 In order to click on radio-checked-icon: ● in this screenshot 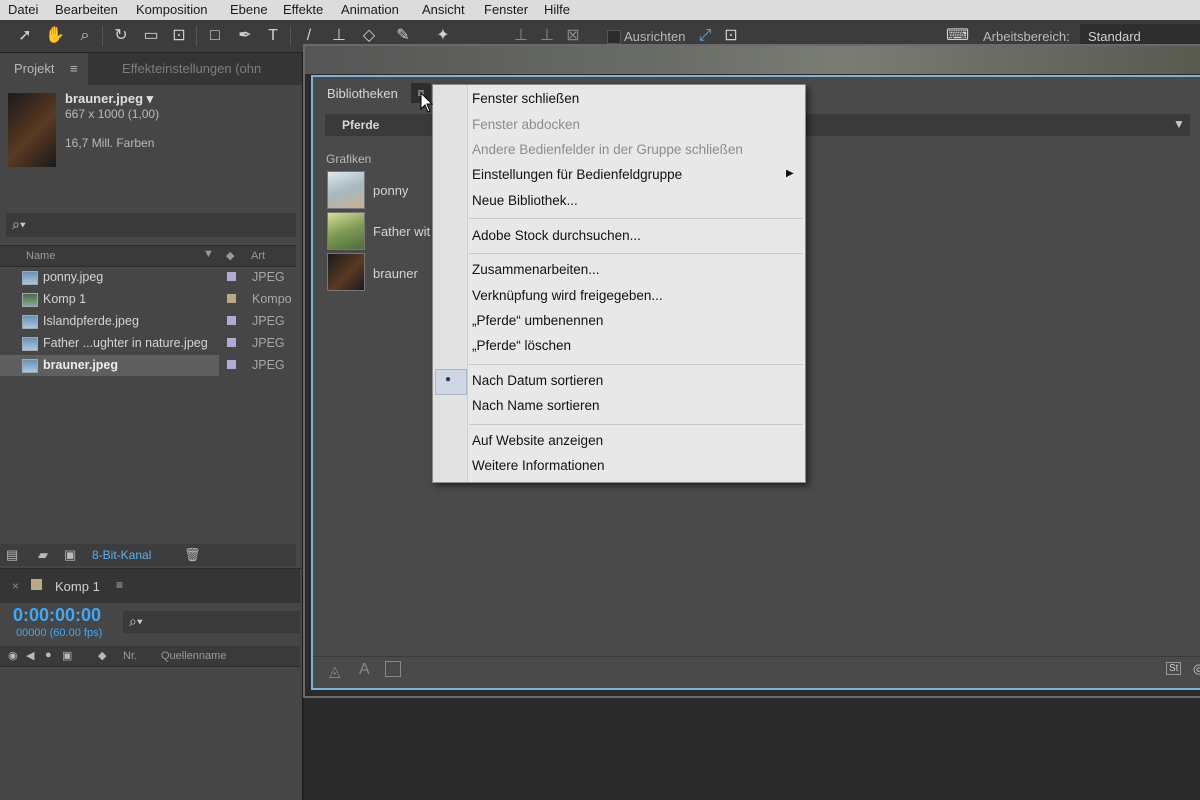, I will do `click(448, 379)`.